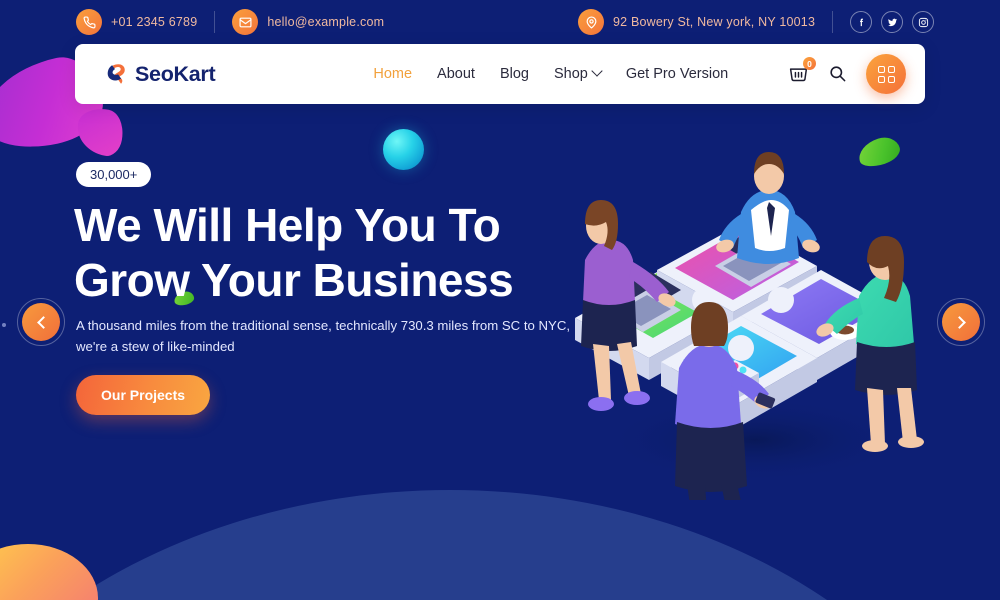 The height and width of the screenshot is (600, 1000). I want to click on phone-number: +01 2345 6789, so click(154, 22).